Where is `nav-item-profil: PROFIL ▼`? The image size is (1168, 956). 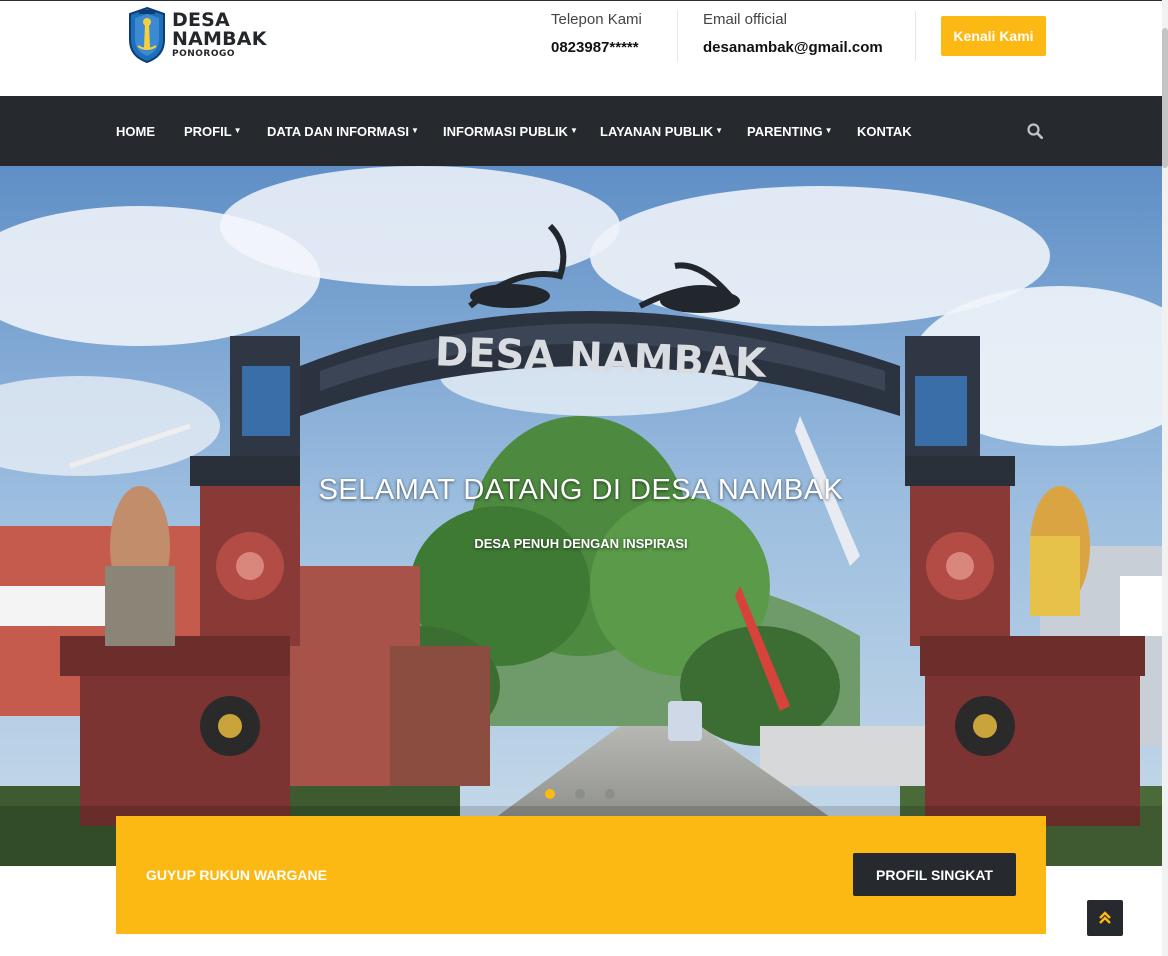 nav-item-profil: PROFIL ▼ is located at coordinates (213, 131).